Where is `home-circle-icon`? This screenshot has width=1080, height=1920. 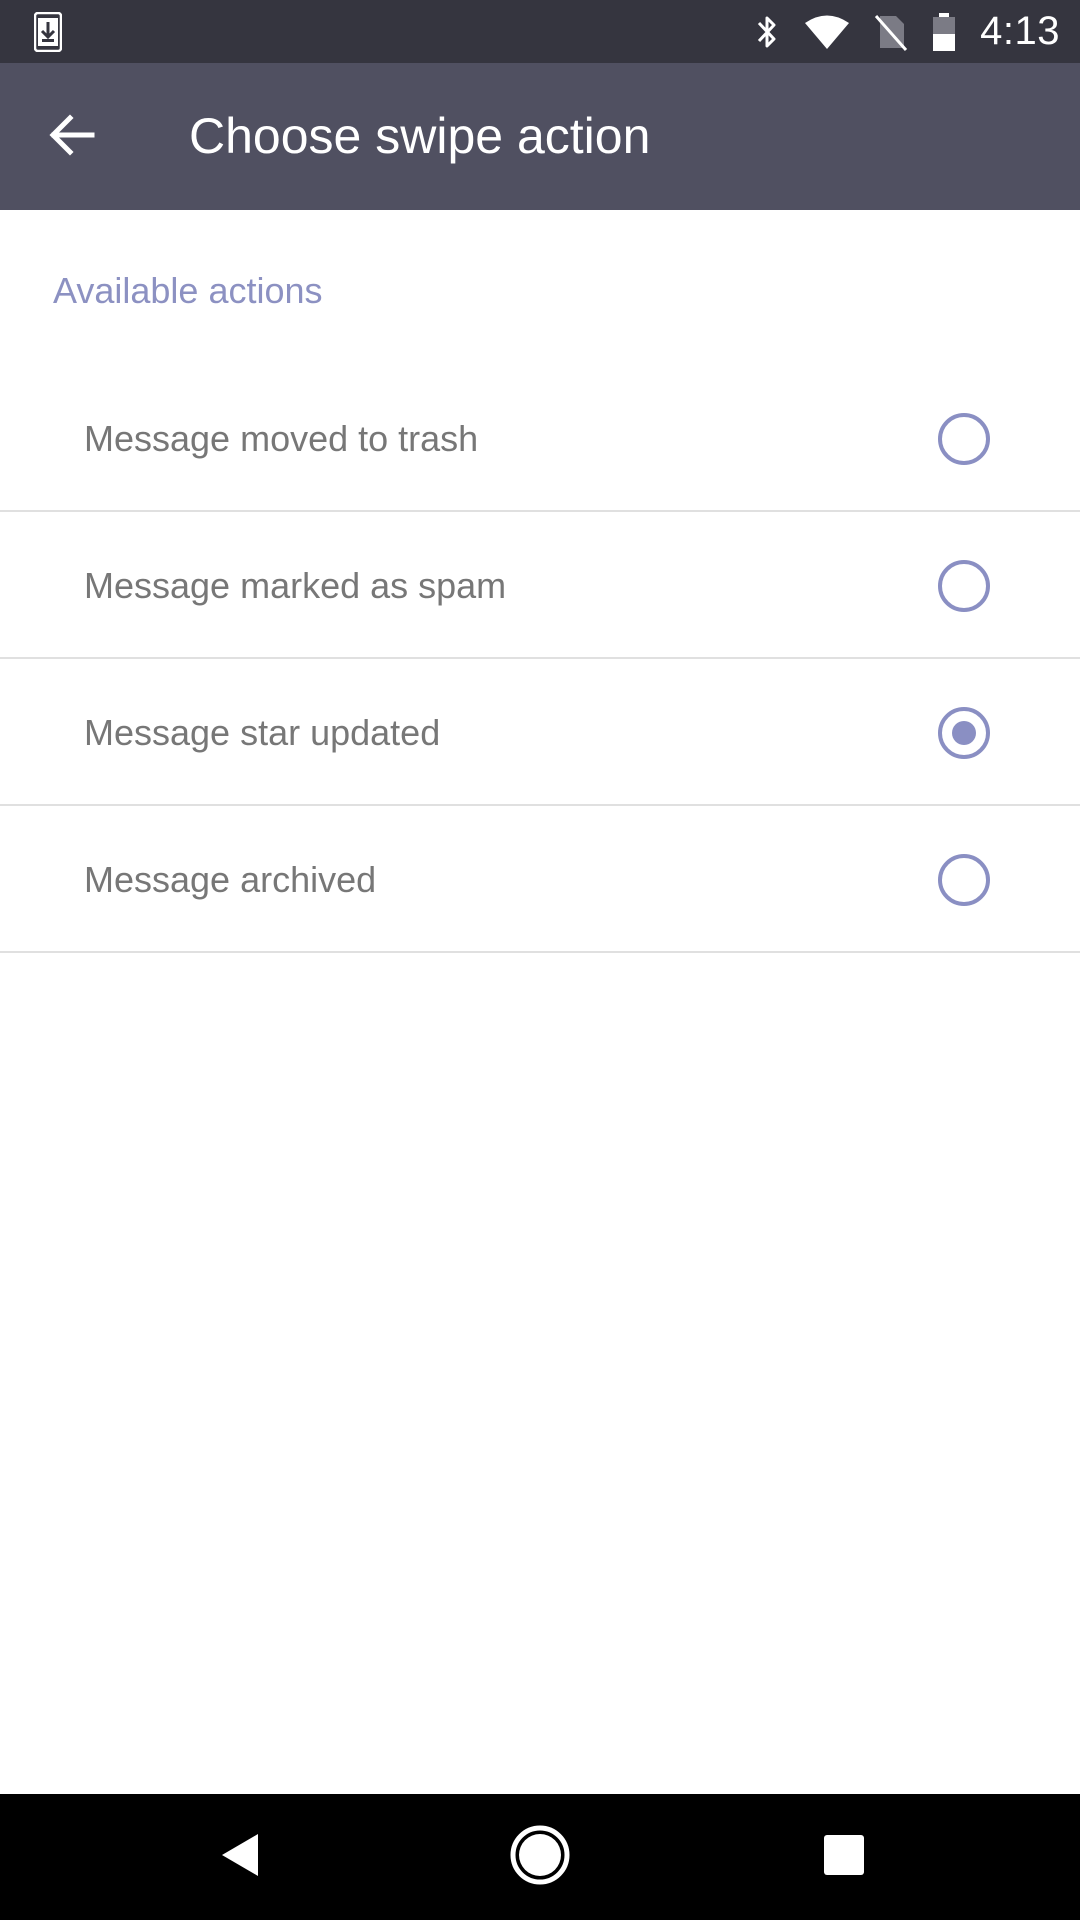 home-circle-icon is located at coordinates (540, 1857).